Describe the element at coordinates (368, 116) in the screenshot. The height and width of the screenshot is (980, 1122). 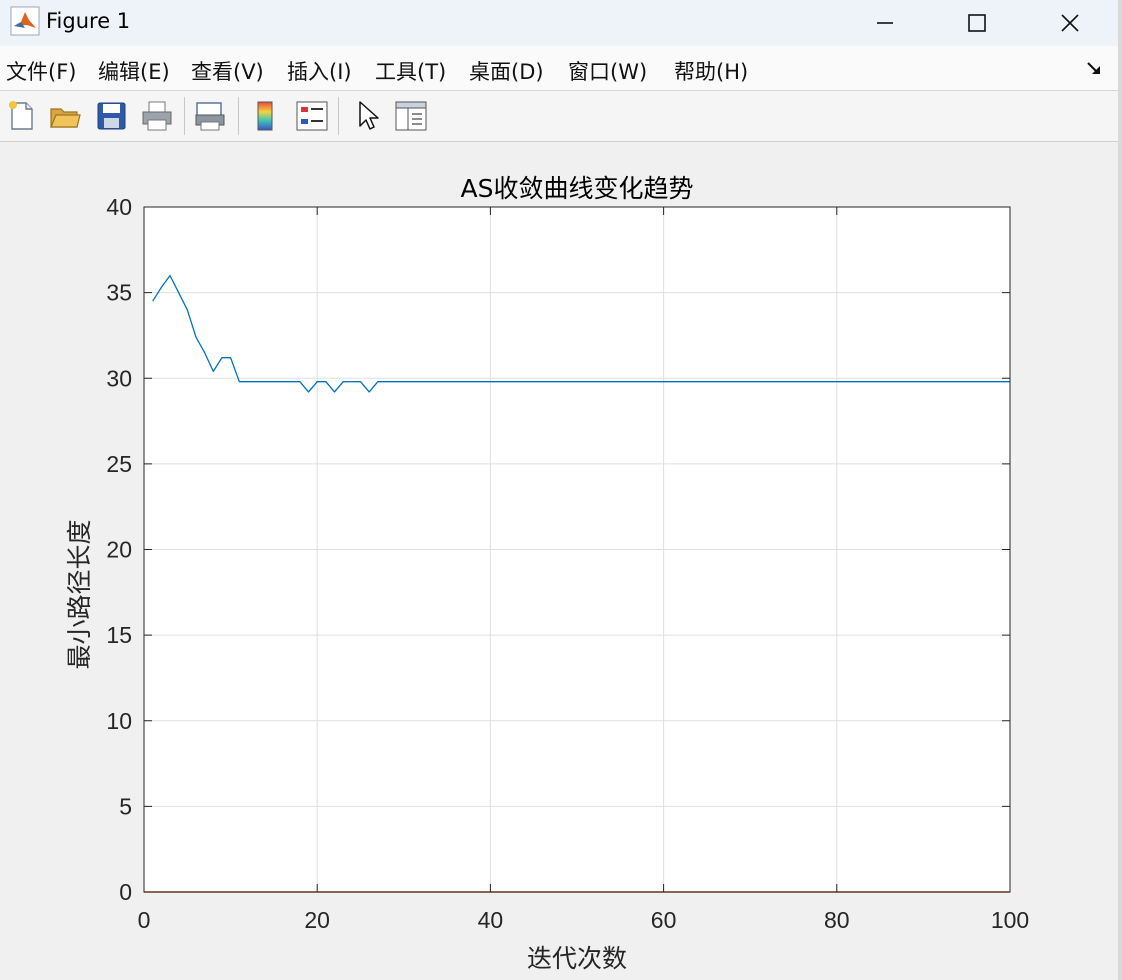
I see `pointer-icon` at that location.